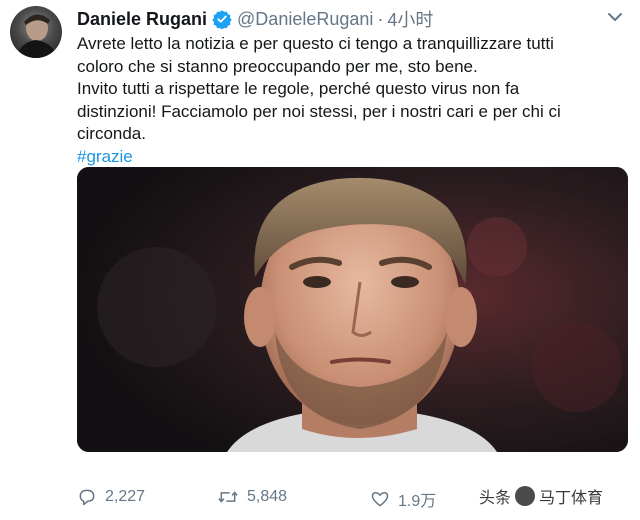  Describe the element at coordinates (410, 19) in the screenshot. I see `tweet-timestamp: 4小时` at that location.